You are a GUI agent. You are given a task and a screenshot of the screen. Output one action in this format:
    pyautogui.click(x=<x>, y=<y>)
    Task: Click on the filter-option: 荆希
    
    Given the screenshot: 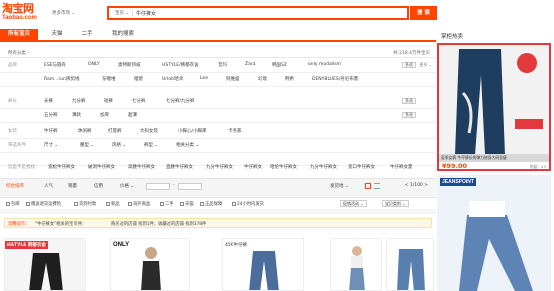 What is the action you would take?
    pyautogui.click(x=289, y=79)
    